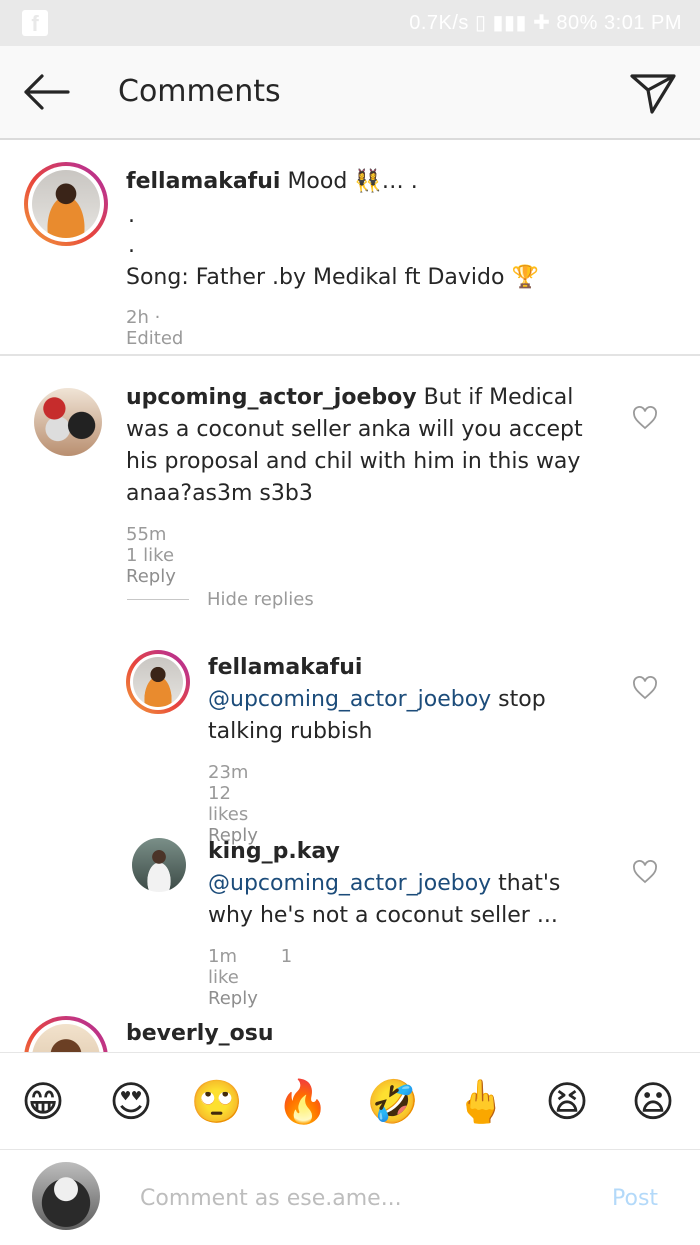  Describe the element at coordinates (155, 328) in the screenshot. I see `caption-meta: 2h · Edited` at that location.